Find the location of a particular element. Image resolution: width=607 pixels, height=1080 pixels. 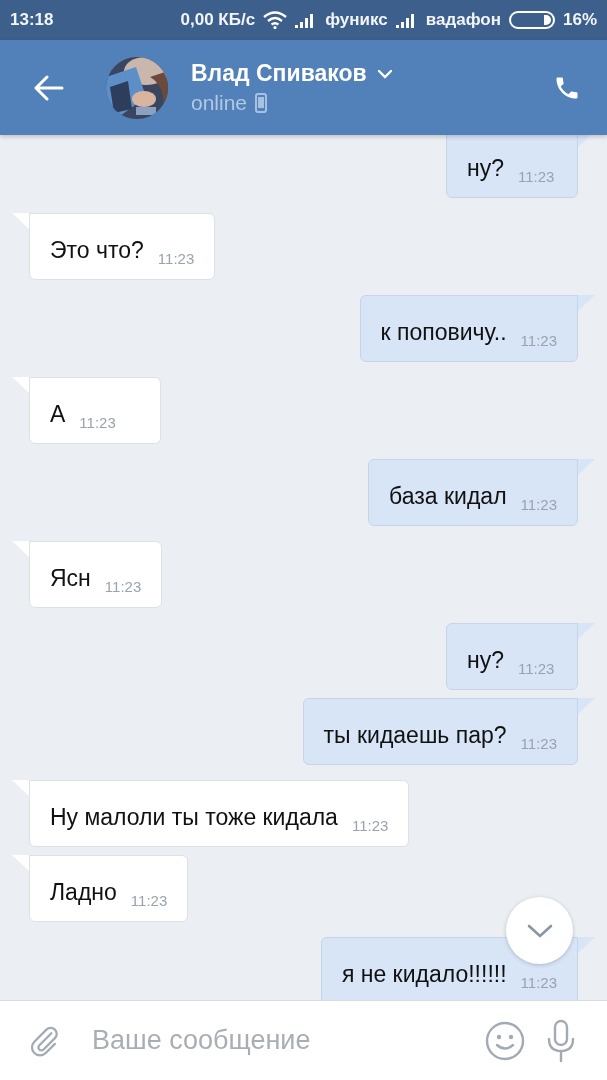

battery-percent: 16% is located at coordinates (579, 20).